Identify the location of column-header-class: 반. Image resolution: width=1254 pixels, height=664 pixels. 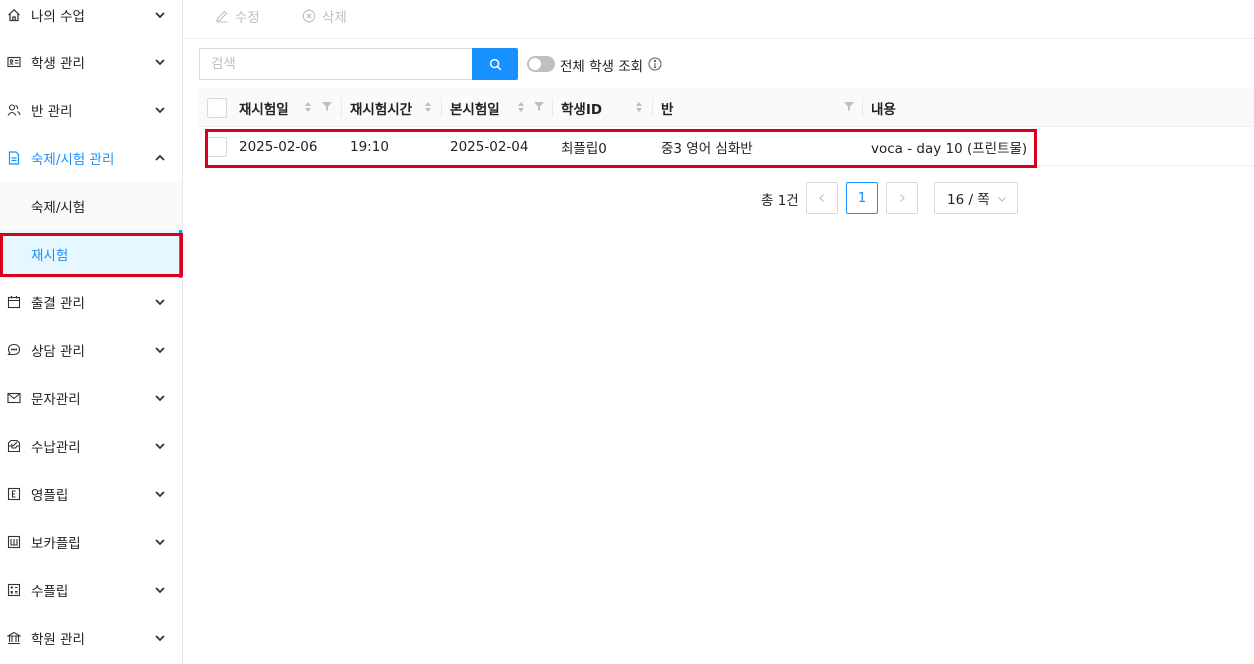
(667, 107).